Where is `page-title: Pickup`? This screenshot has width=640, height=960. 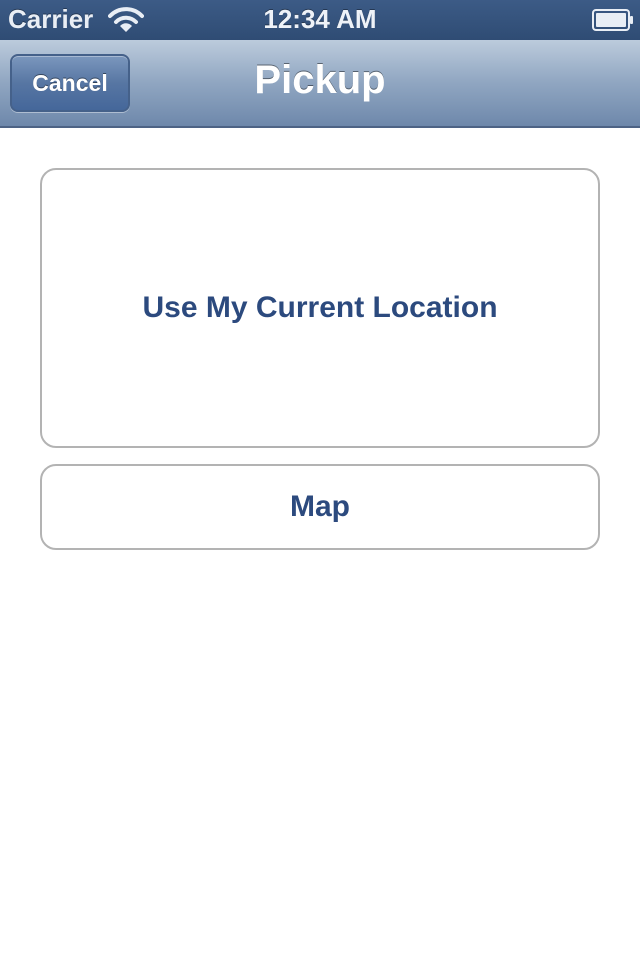
page-title: Pickup is located at coordinates (320, 80).